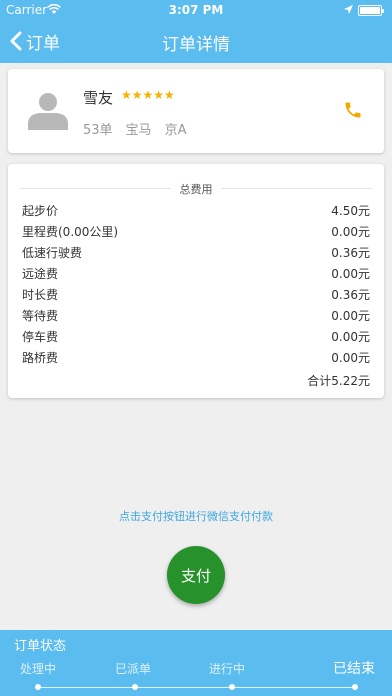 This screenshot has height=696, width=392. I want to click on fee-label: 路桥费, so click(40, 358).